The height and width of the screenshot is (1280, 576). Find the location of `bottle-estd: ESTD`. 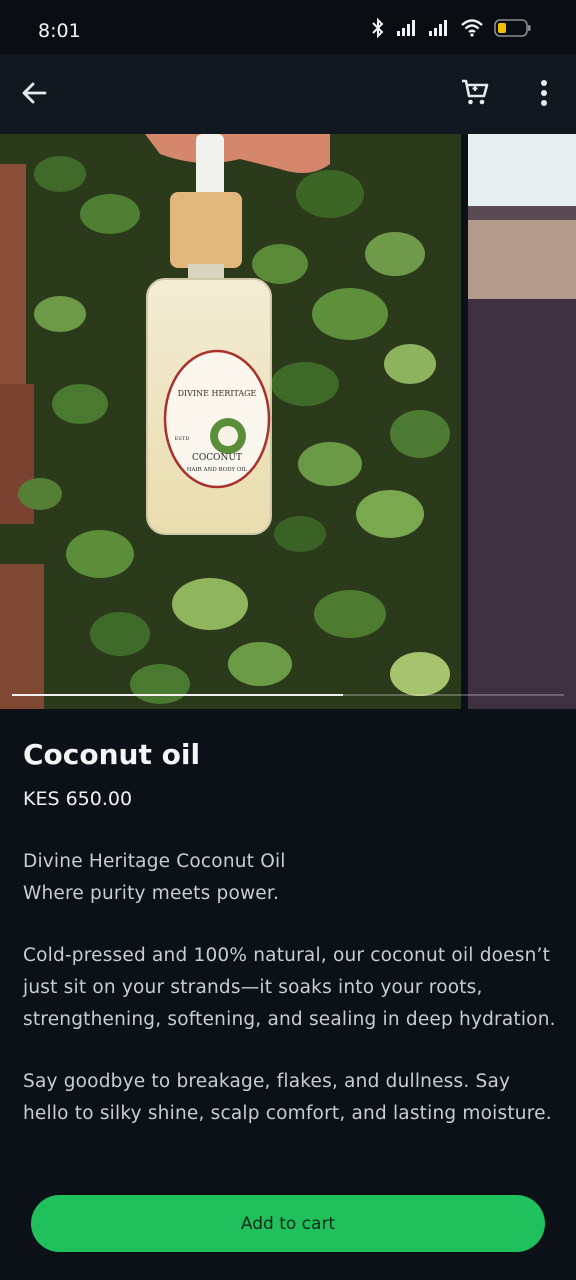

bottle-estd: ESTD is located at coordinates (182, 439).